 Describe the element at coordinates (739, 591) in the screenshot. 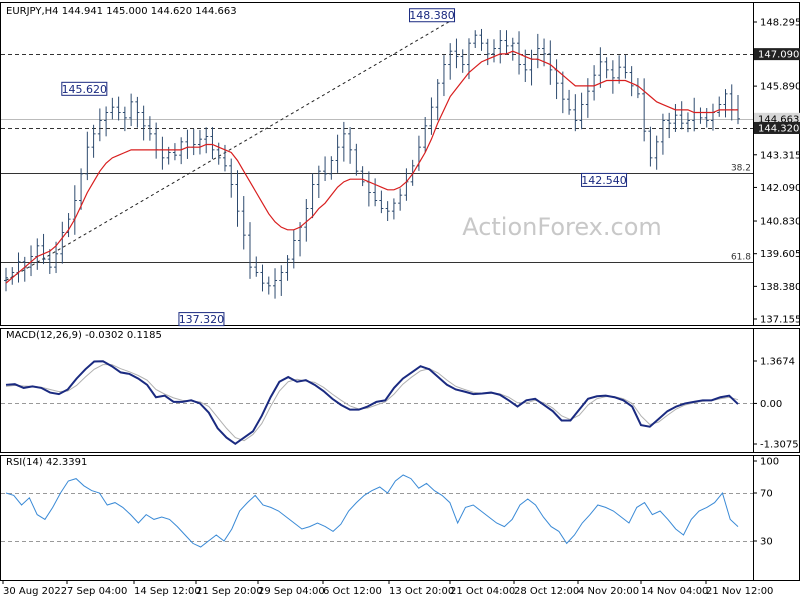

I see `x-tick-label-11: 21 Nov 12:00` at that location.